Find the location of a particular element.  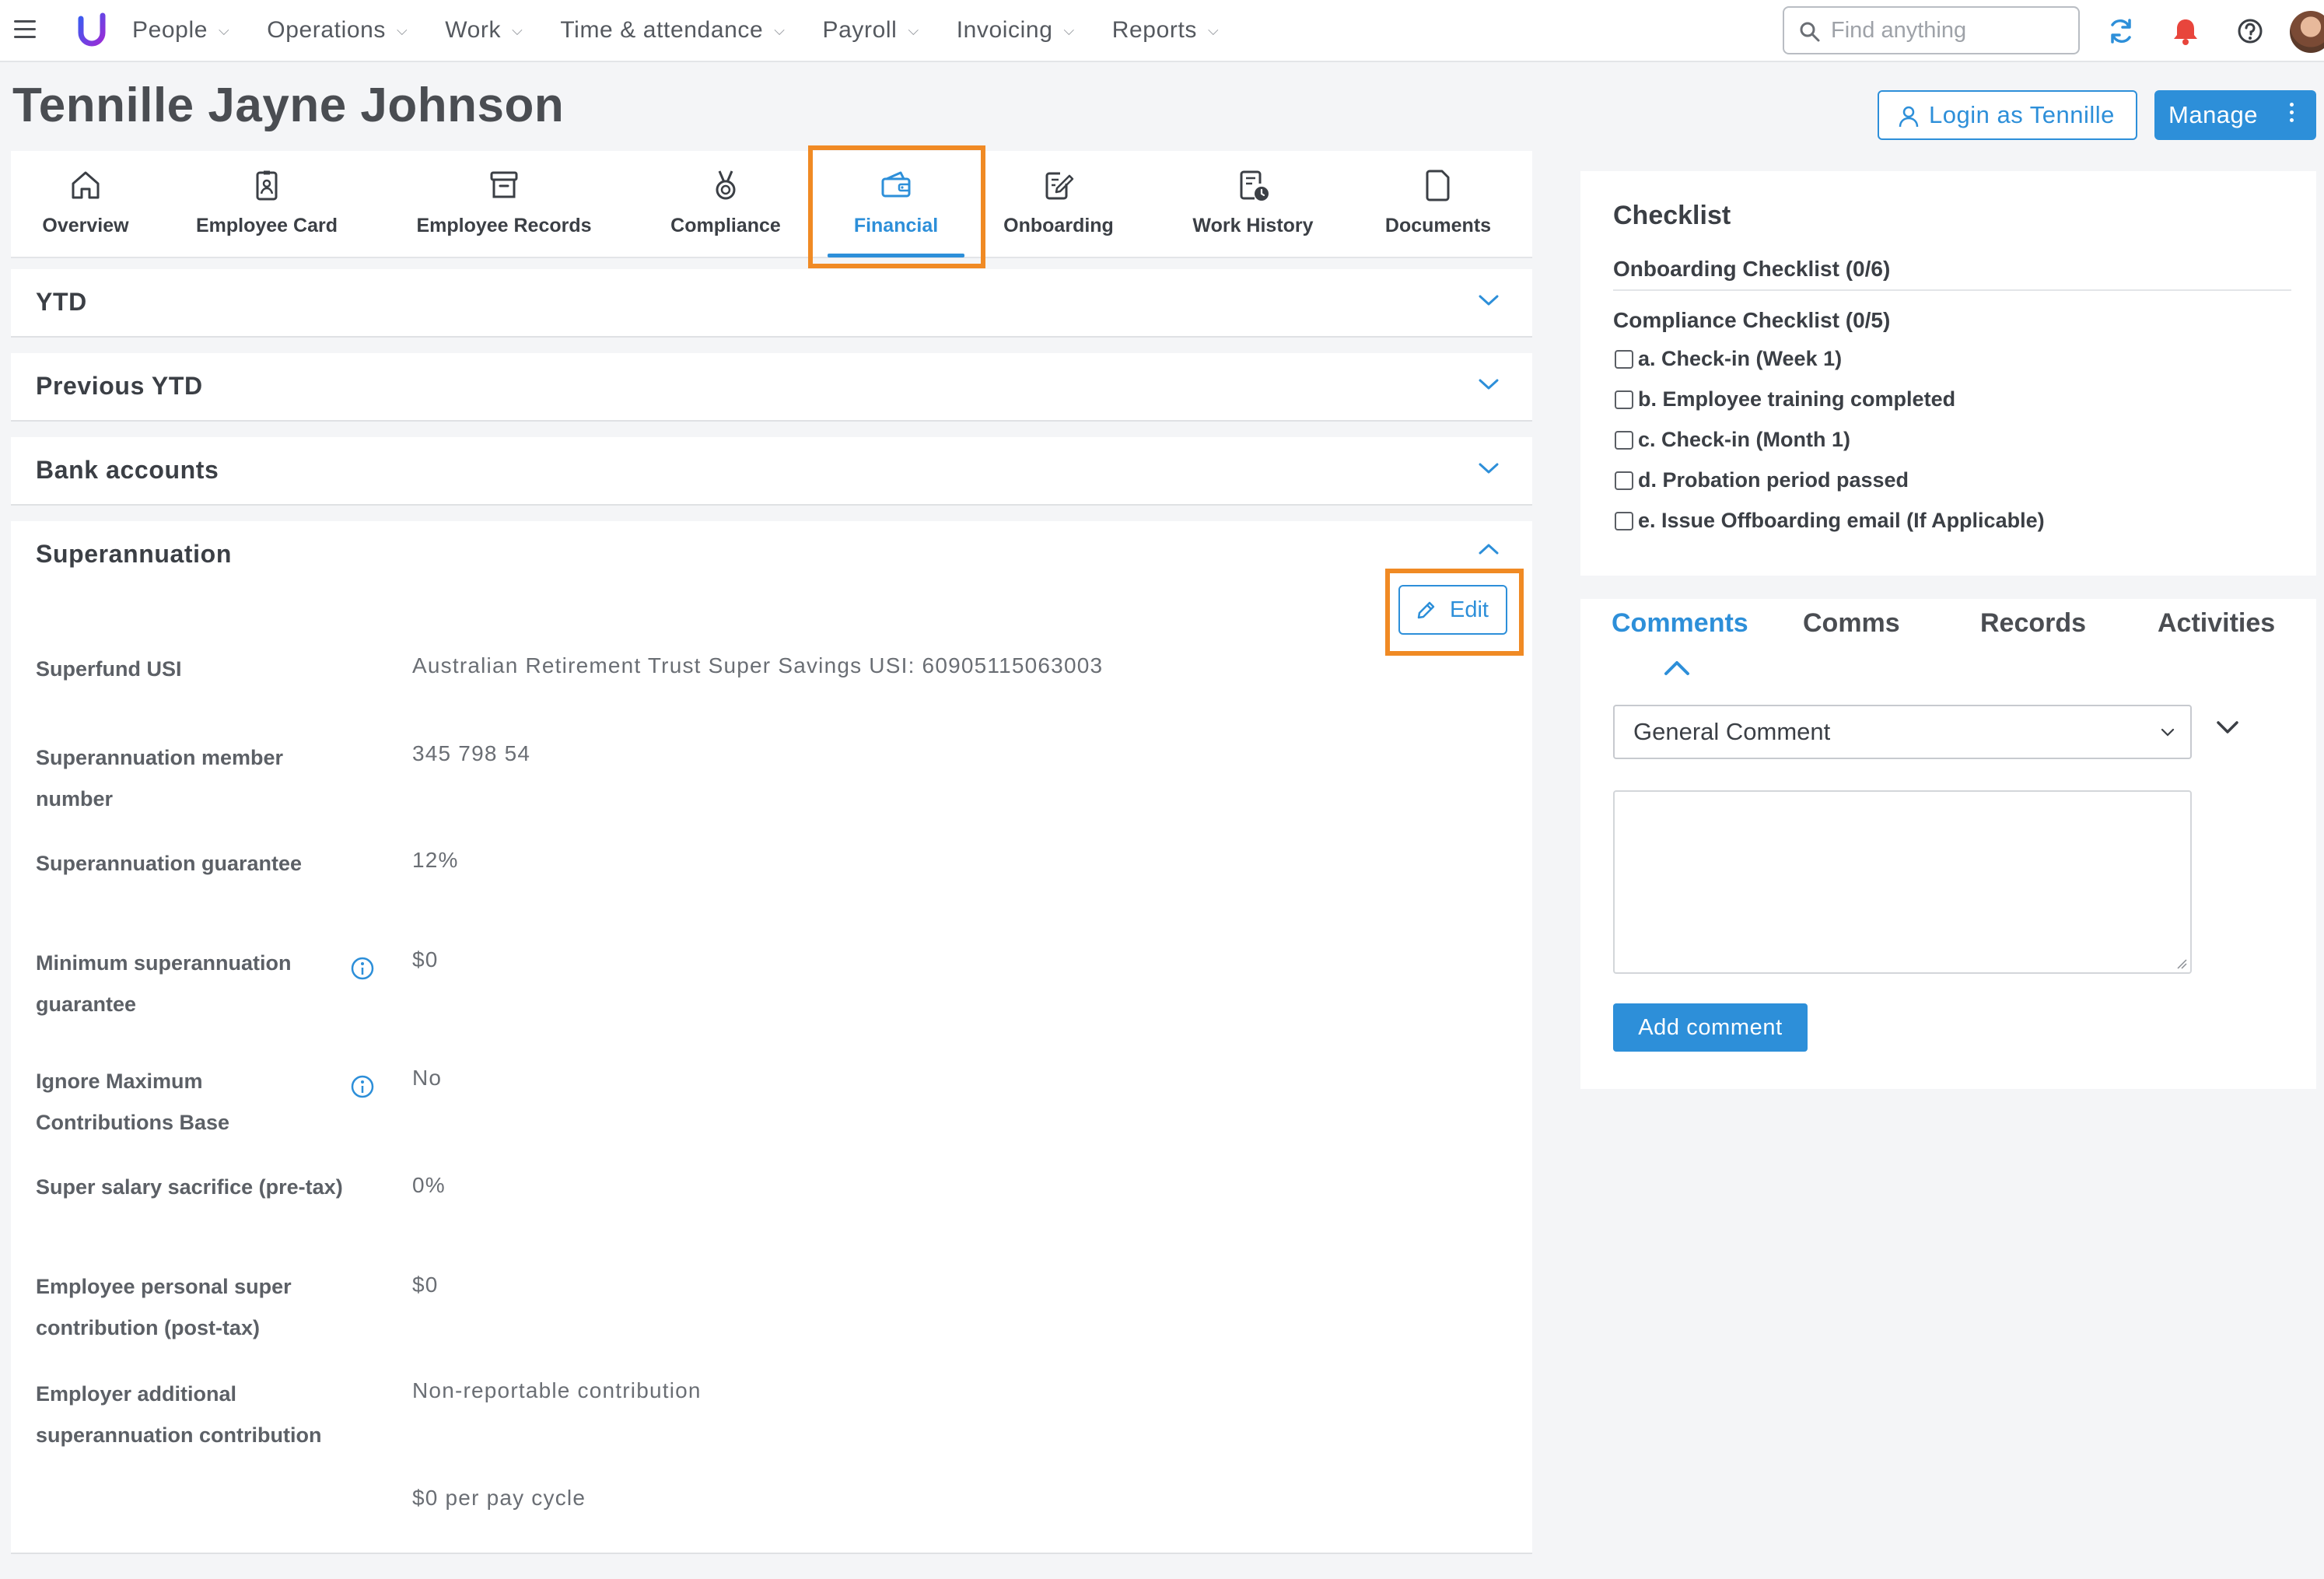

nav-label: Operations is located at coordinates (327, 30).